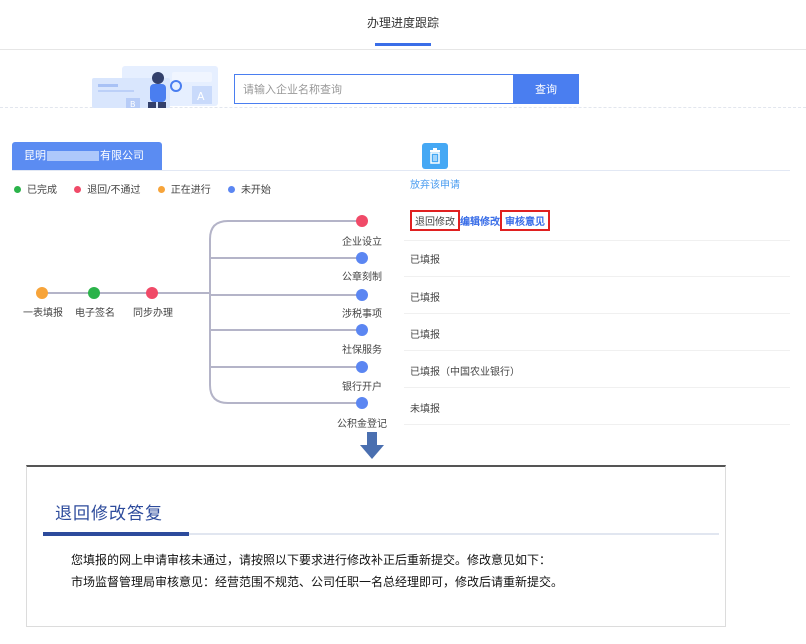  Describe the element at coordinates (73, 156) in the screenshot. I see `company-name-redaction` at that location.